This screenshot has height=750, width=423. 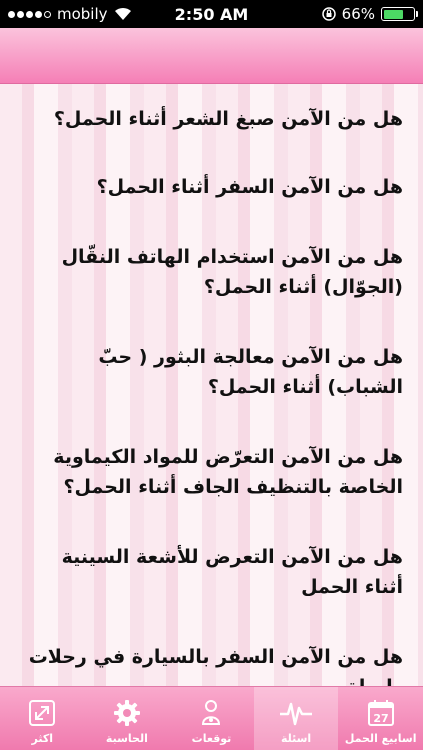 I want to click on baby-icon, so click(x=211, y=712).